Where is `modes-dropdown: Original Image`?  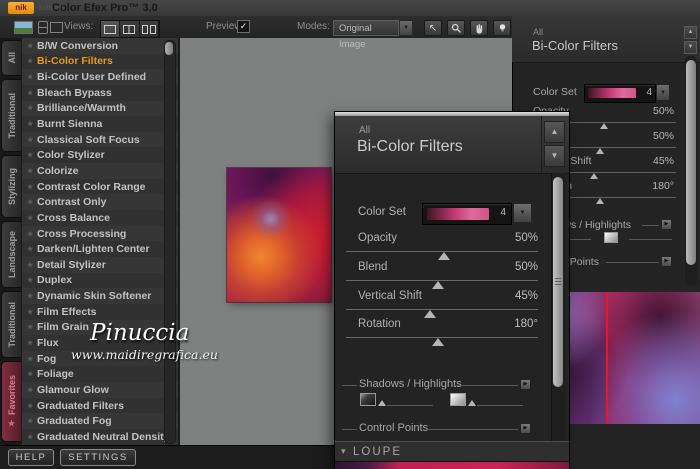
modes-dropdown: Original Image is located at coordinates (366, 35).